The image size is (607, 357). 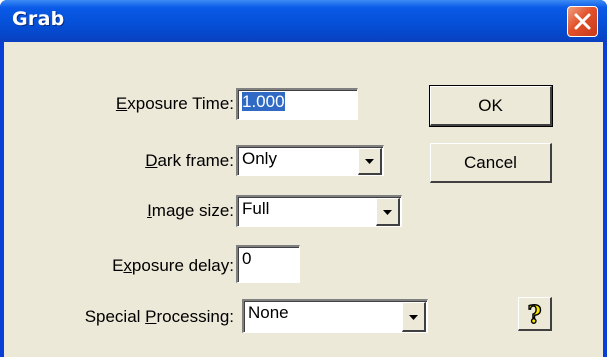 What do you see at coordinates (303, 21) in the screenshot?
I see `title-bar: Grab` at bounding box center [303, 21].